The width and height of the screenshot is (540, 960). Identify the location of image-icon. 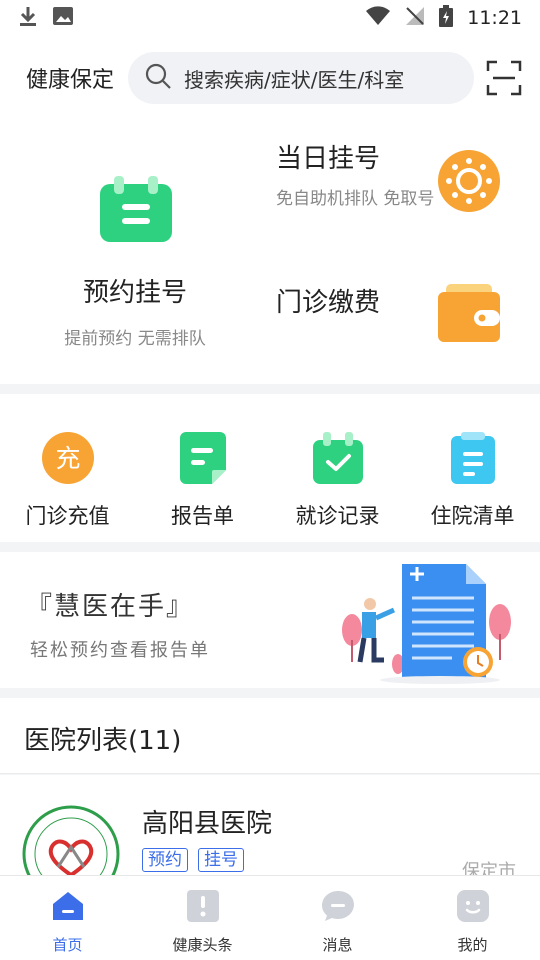
(63, 18).